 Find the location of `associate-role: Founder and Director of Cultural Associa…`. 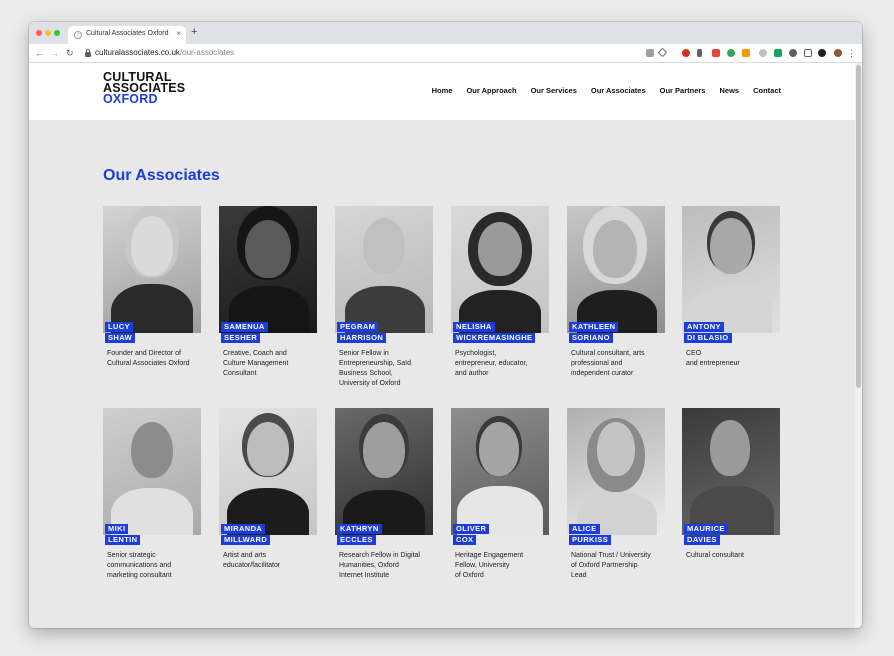

associate-role: Founder and Director of Cultural Associa… is located at coordinates (148, 358).